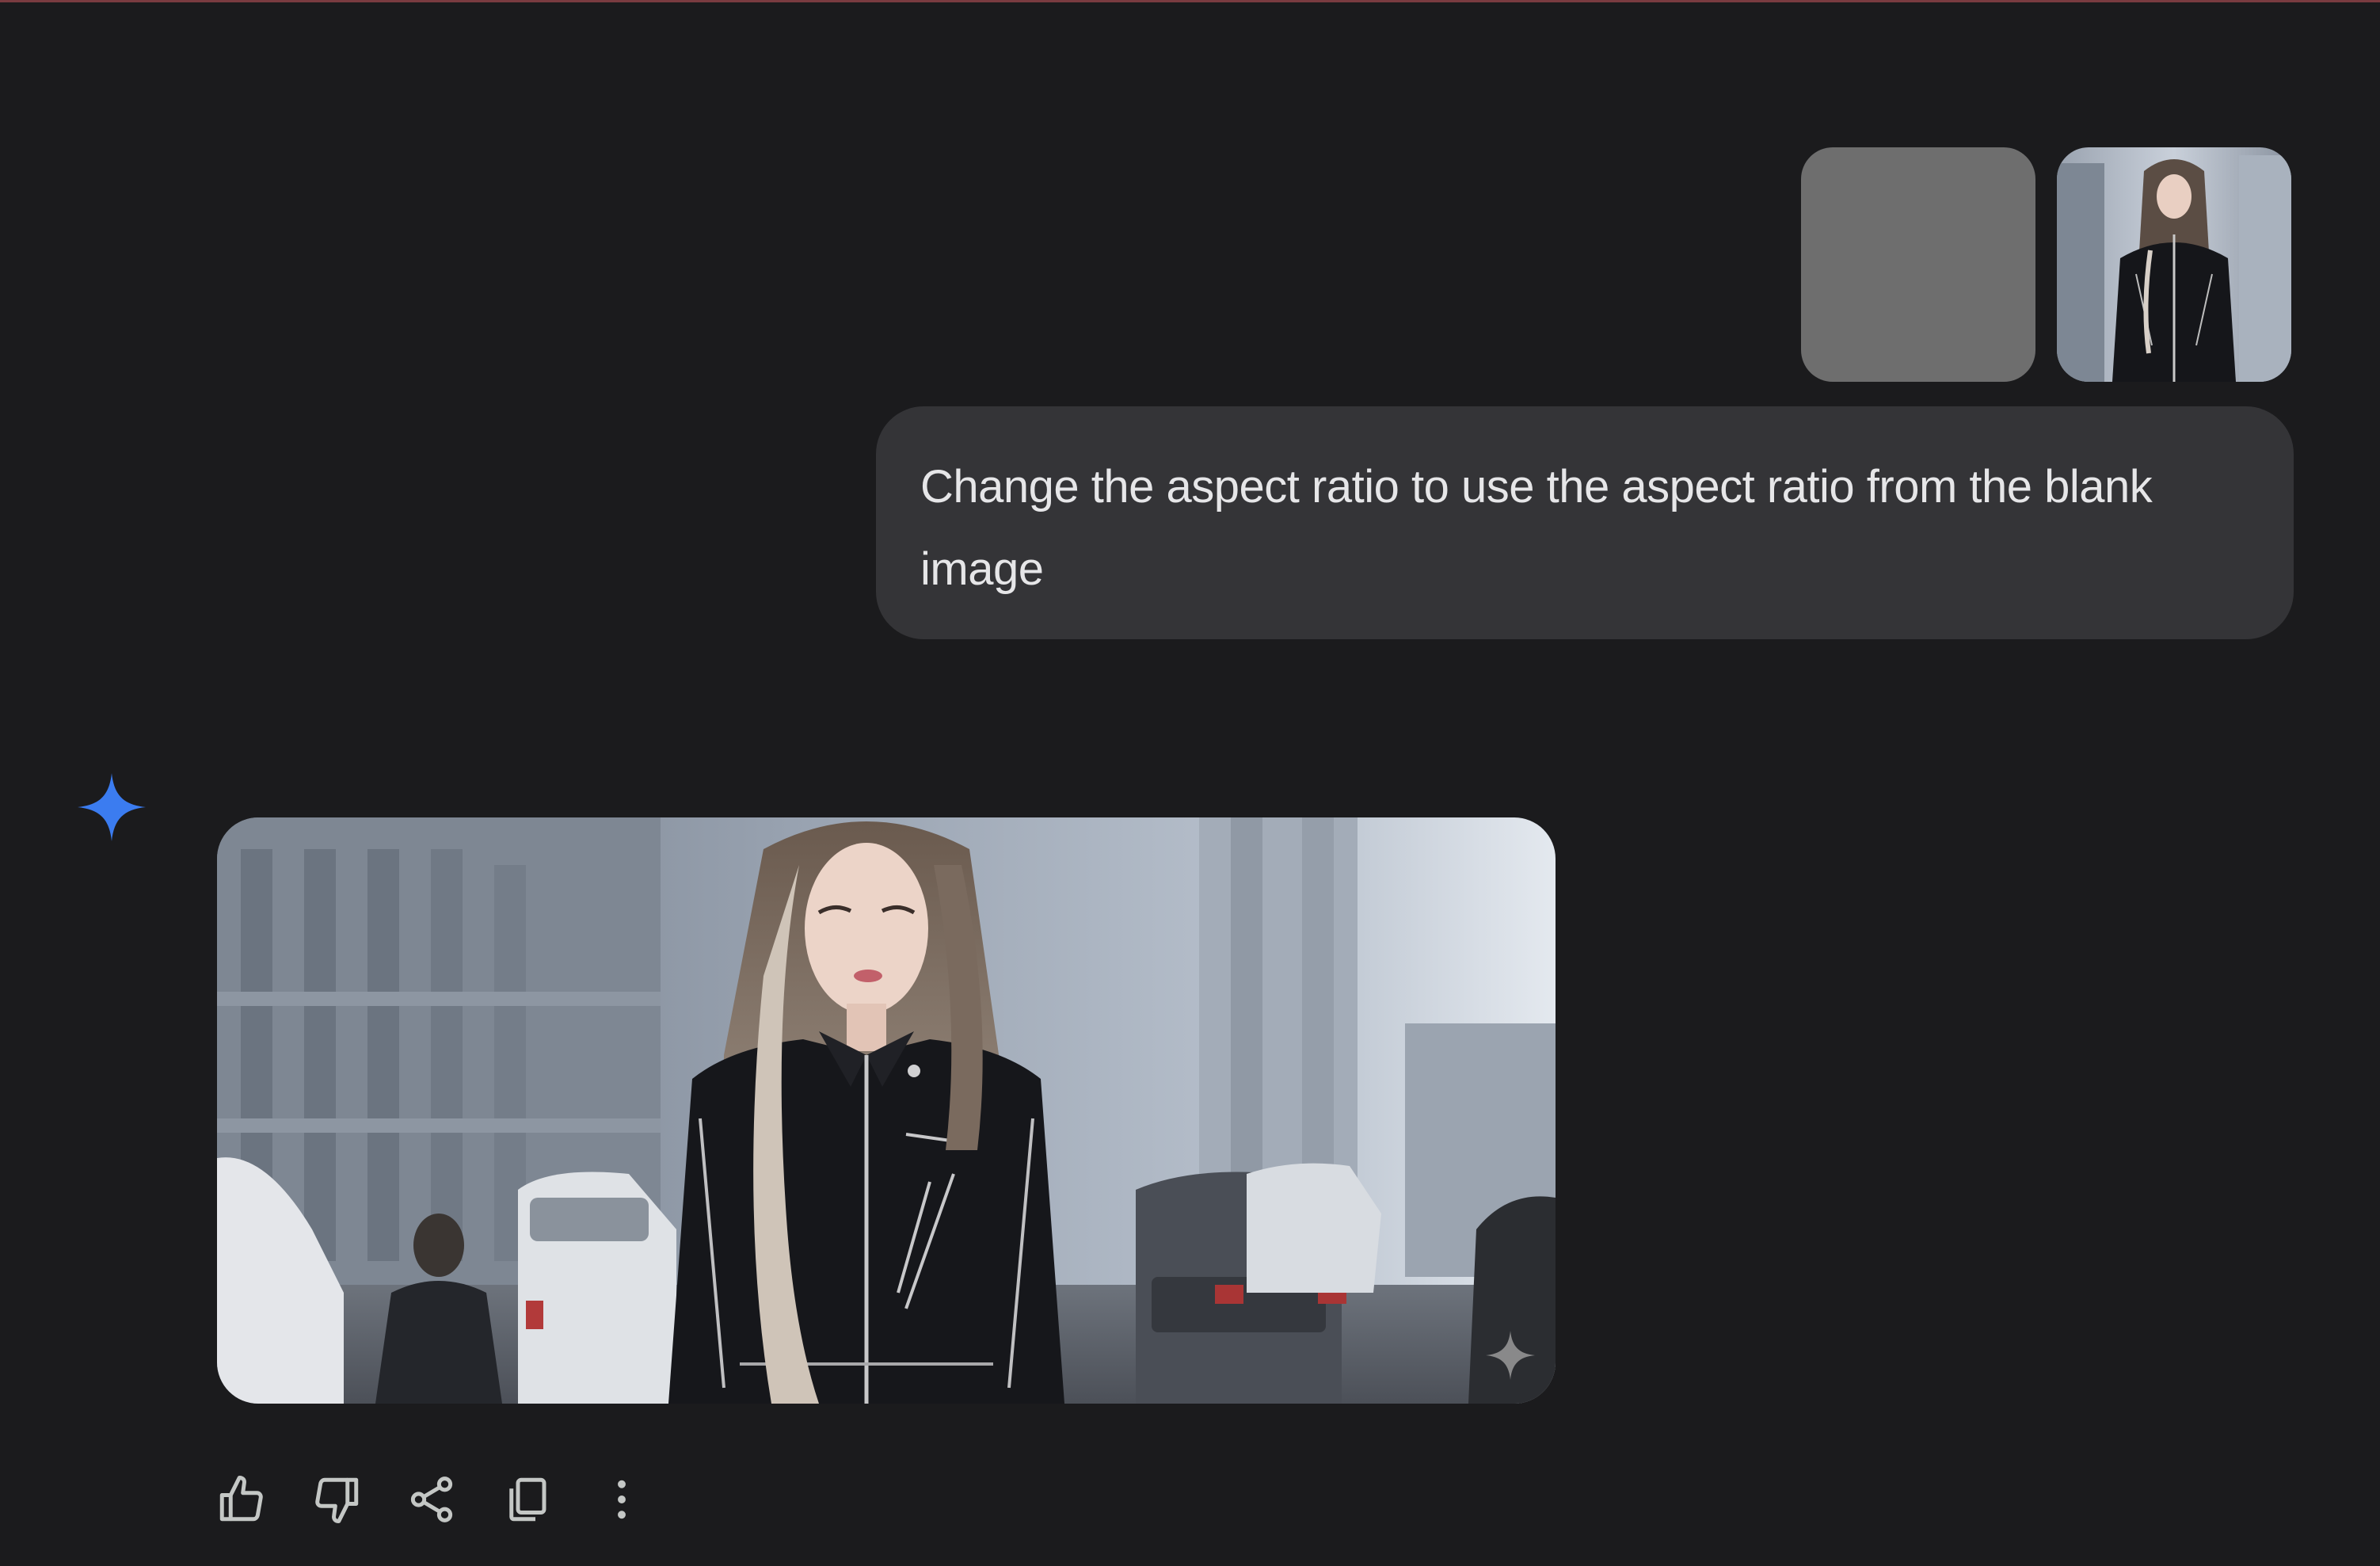 This screenshot has height=1566, width=2380. I want to click on thumbs-down-button, so click(336, 1499).